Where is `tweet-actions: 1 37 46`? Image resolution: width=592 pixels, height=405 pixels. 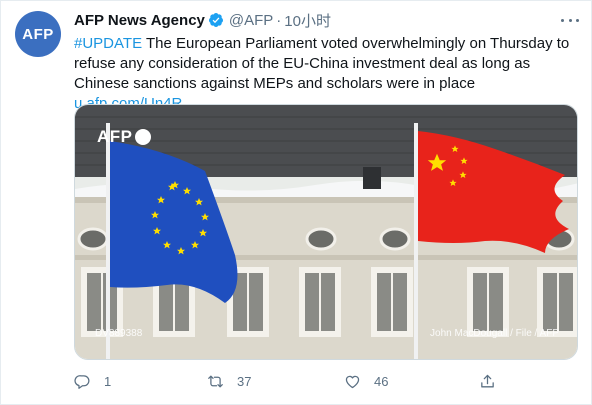
tweet-actions: 1 37 46 is located at coordinates (289, 383).